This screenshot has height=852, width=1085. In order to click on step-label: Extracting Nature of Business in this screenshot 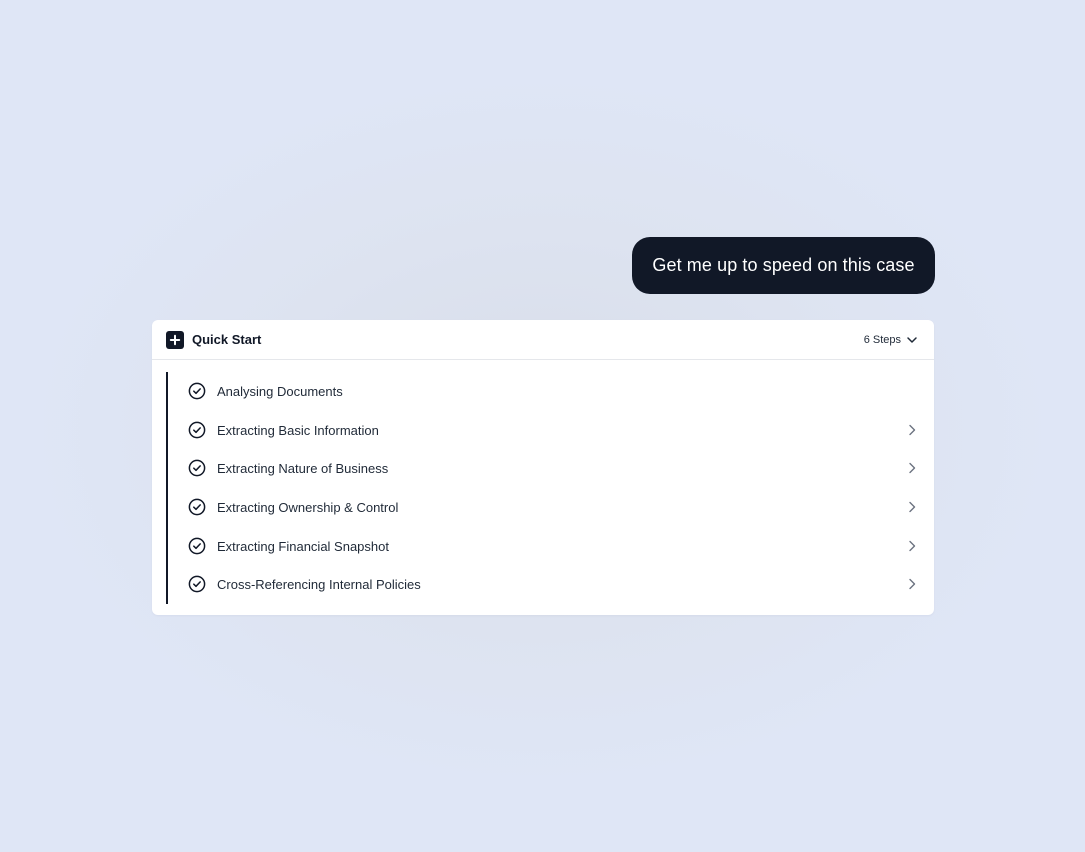, I will do `click(303, 469)`.